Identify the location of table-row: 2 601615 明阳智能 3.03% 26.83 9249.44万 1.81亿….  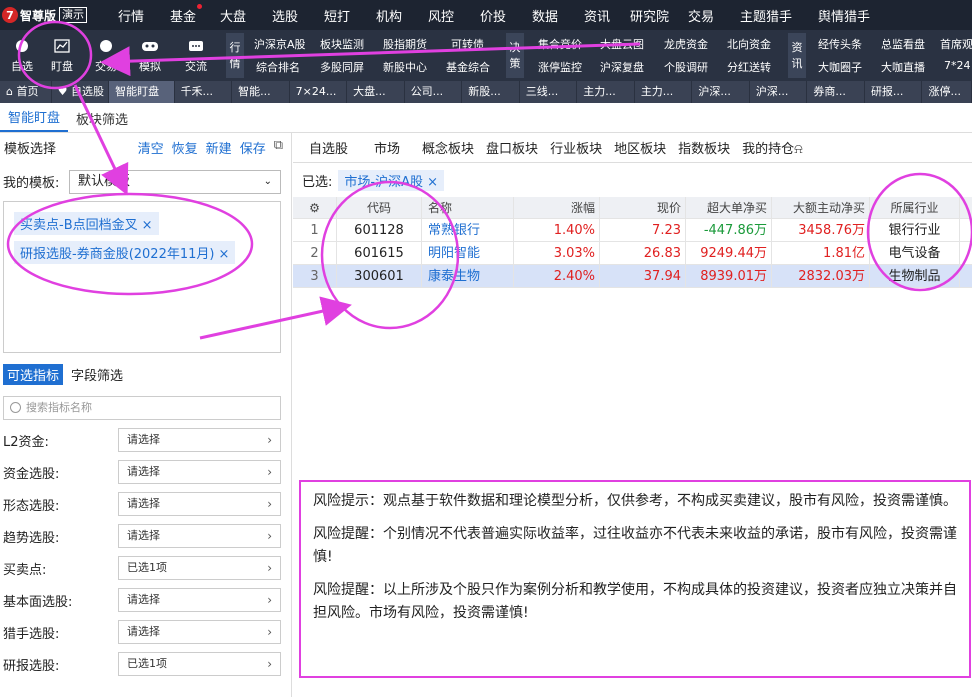
(632, 253).